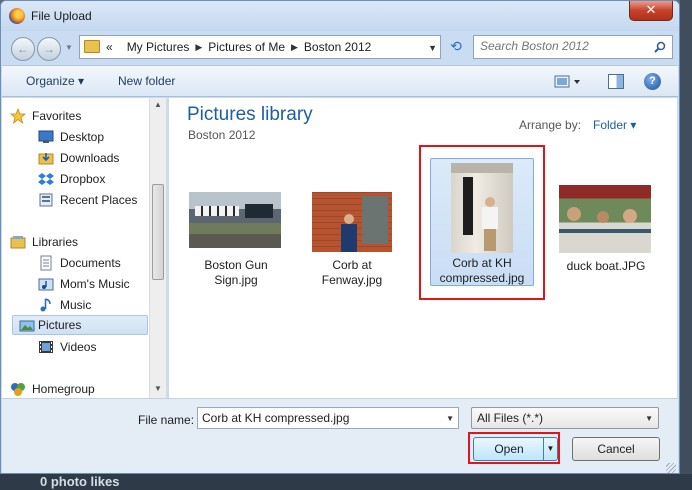 The image size is (692, 490). I want to click on nav-label: Homegroup, so click(63, 389).